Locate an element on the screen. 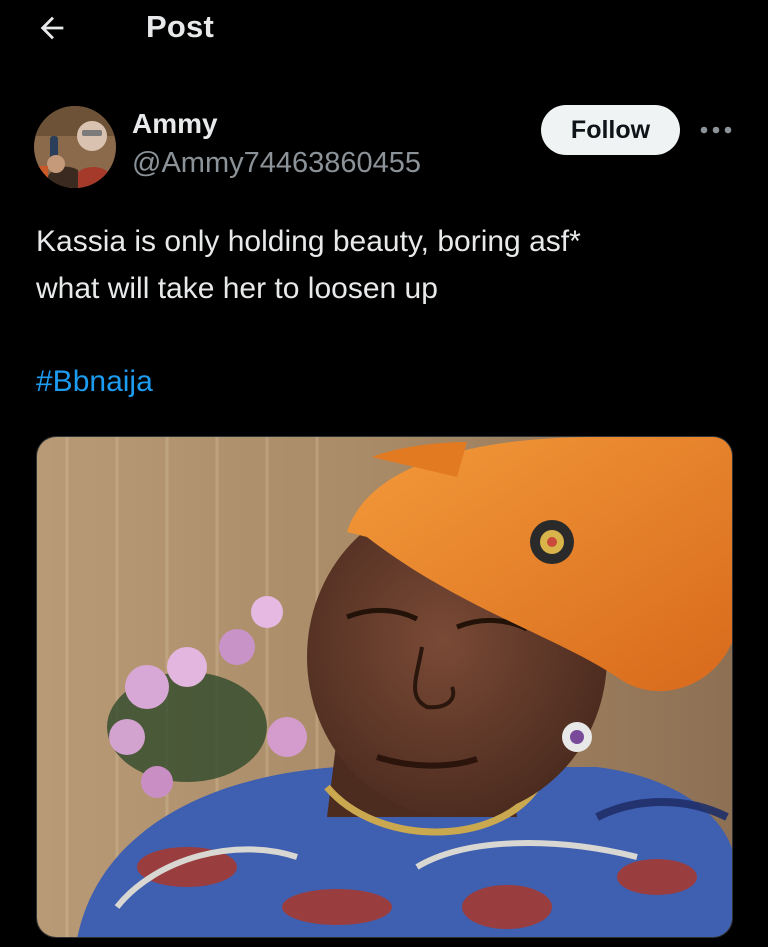 This screenshot has width=768, height=947. author-name: Ammy is located at coordinates (175, 124).